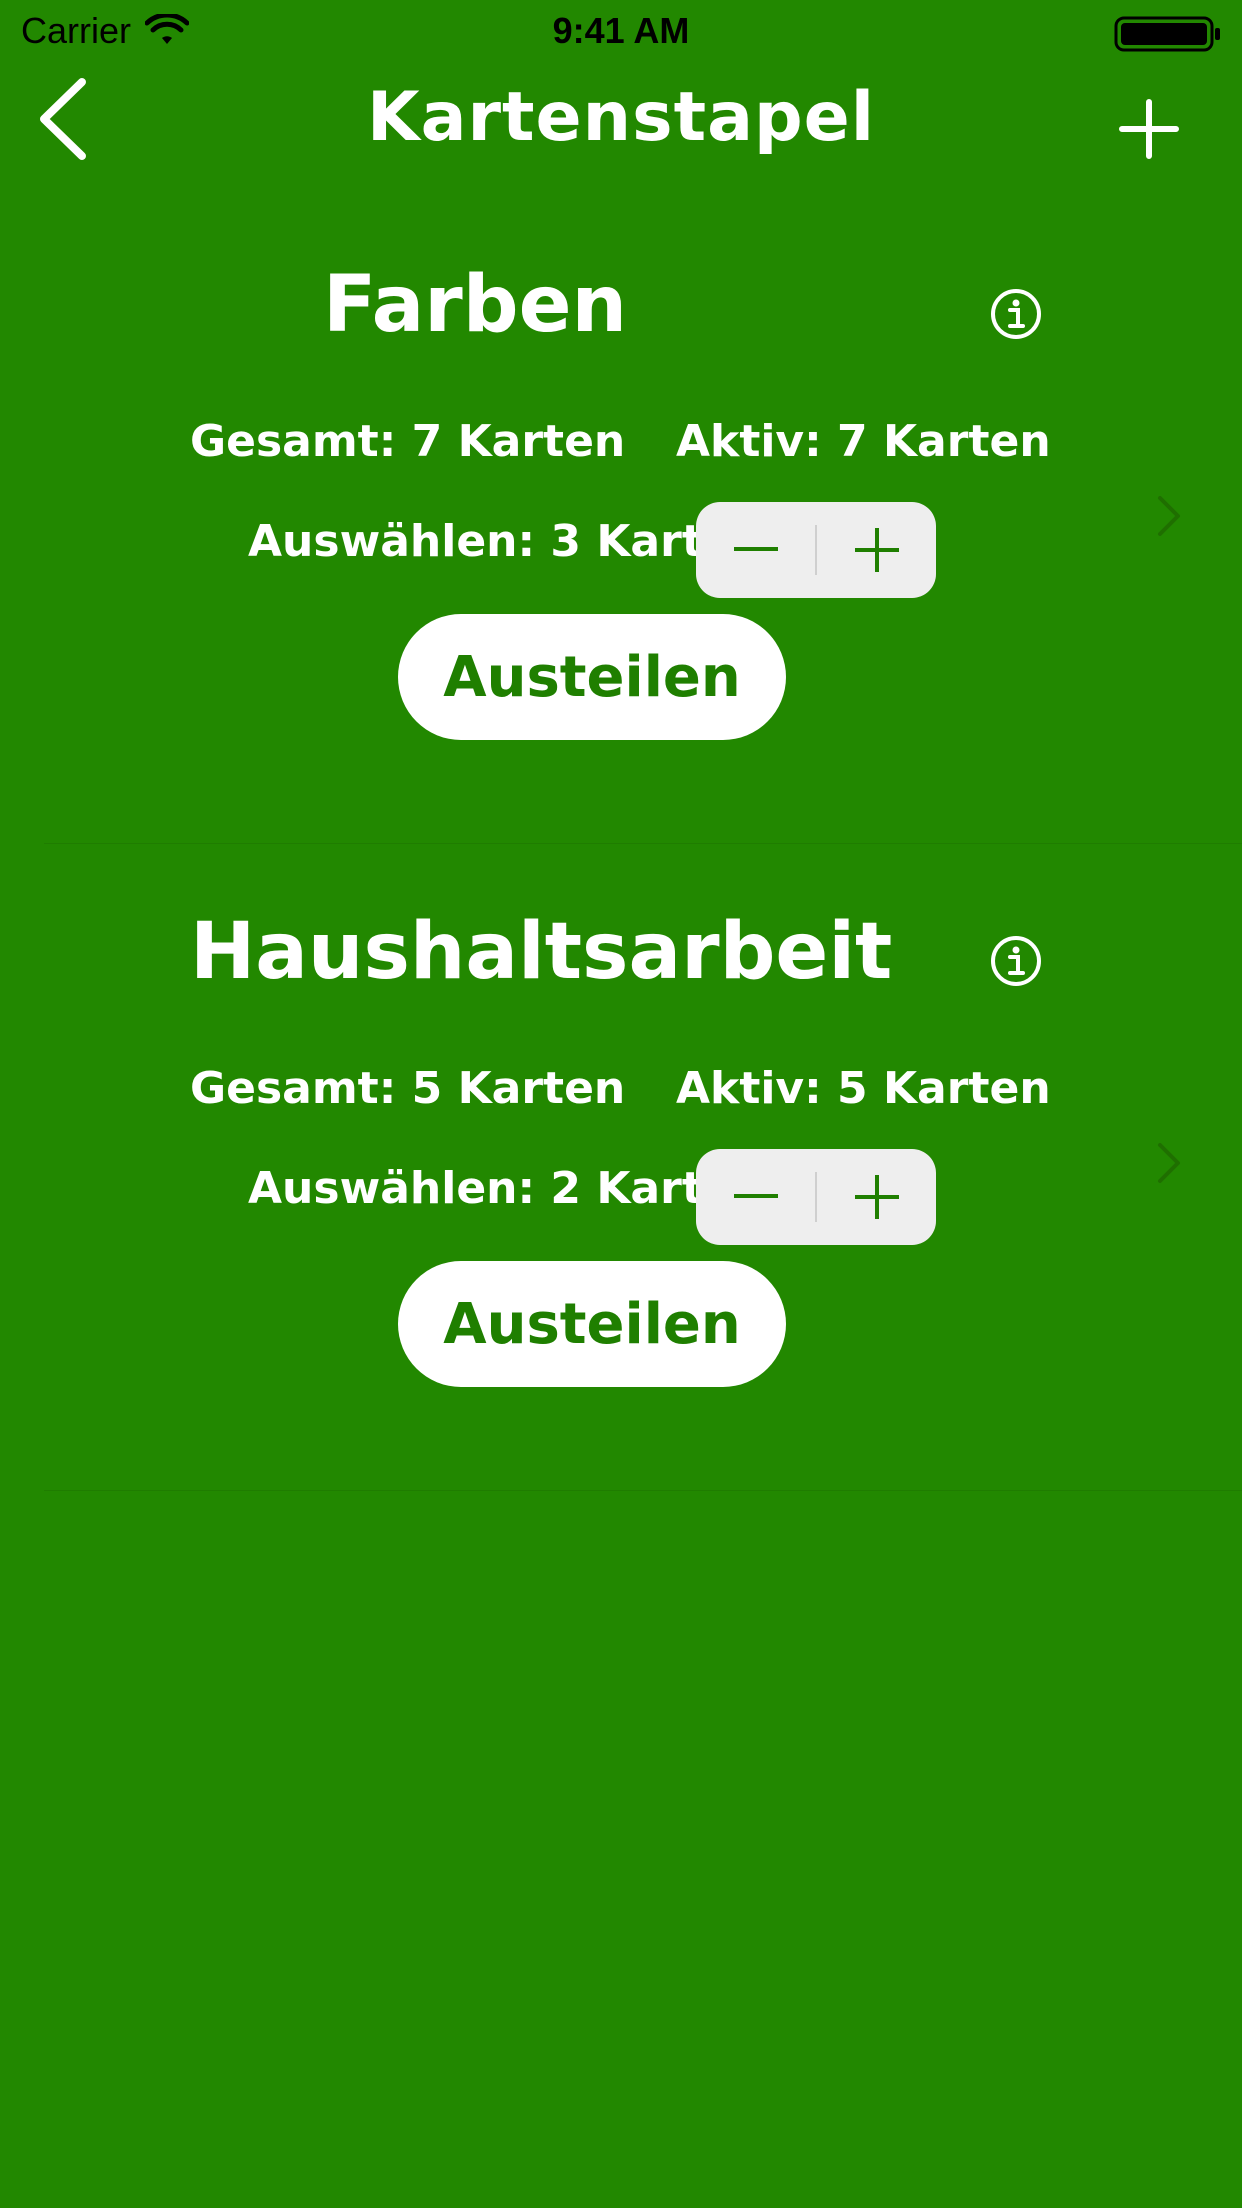 The width and height of the screenshot is (1242, 2208). What do you see at coordinates (541, 952) in the screenshot?
I see `deck-title: Haushaltsarbeit` at bounding box center [541, 952].